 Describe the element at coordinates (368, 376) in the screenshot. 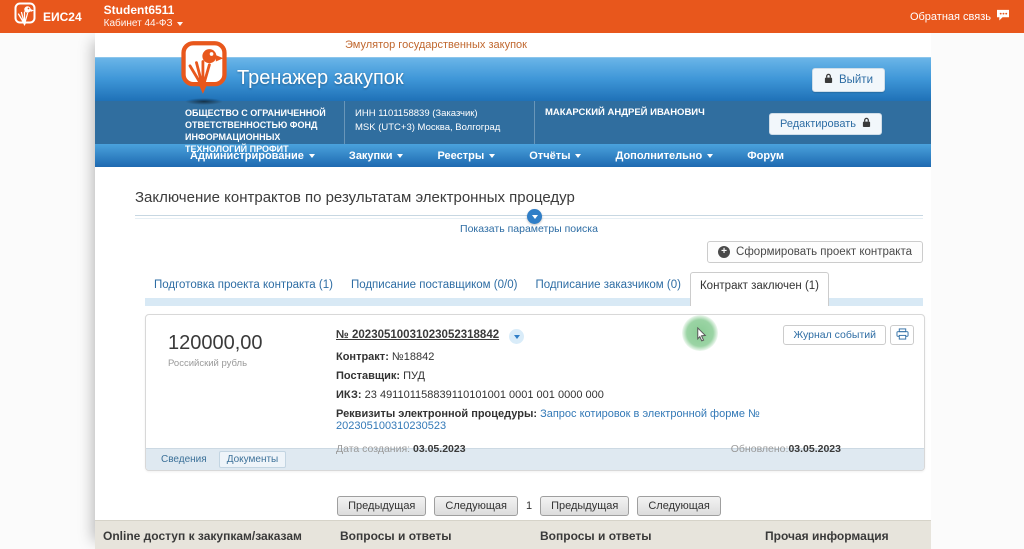

I see `supplier-label: Поставщик:` at that location.